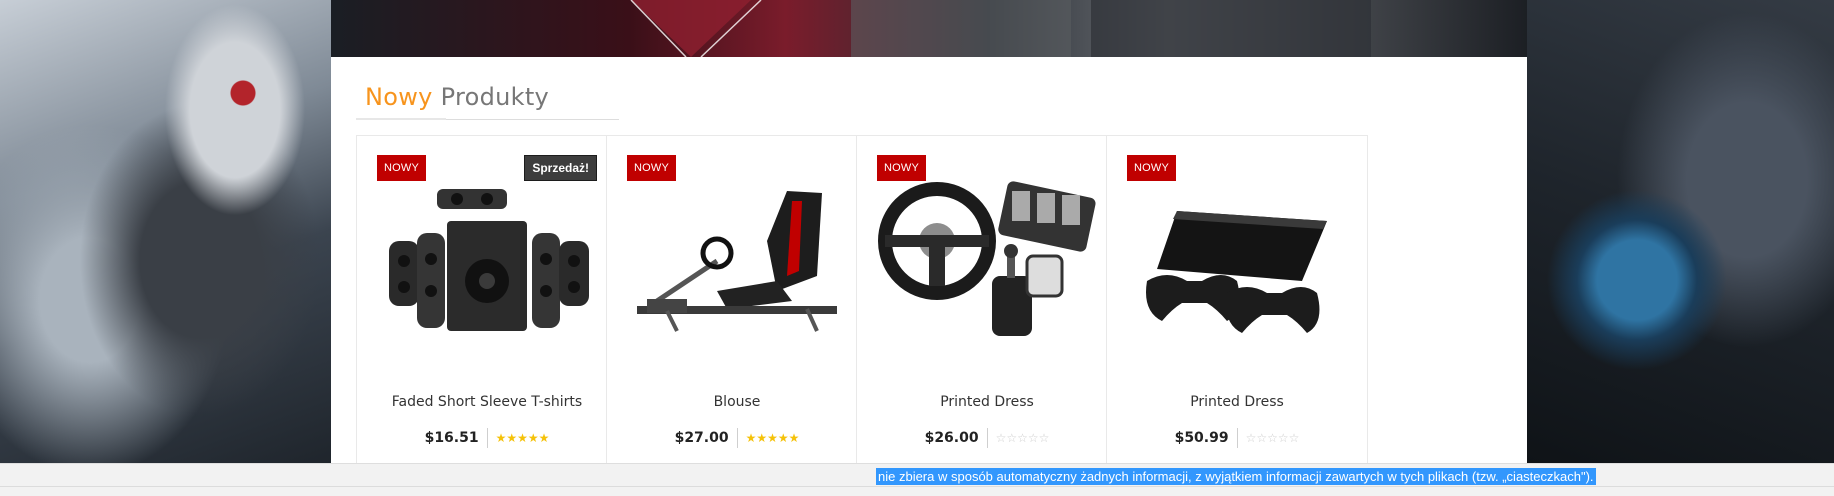 The image size is (1834, 496). I want to click on product-name: Blouse, so click(737, 402).